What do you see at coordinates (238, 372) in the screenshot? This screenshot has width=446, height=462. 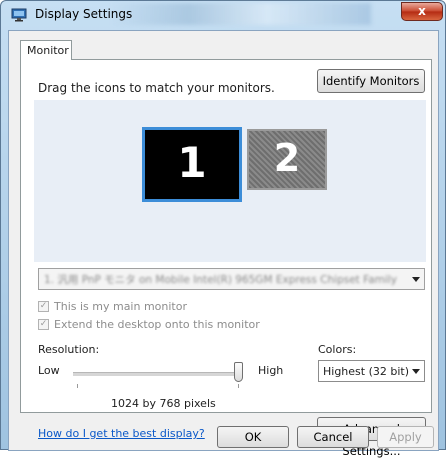 I see `resolution-slider-thumb` at bounding box center [238, 372].